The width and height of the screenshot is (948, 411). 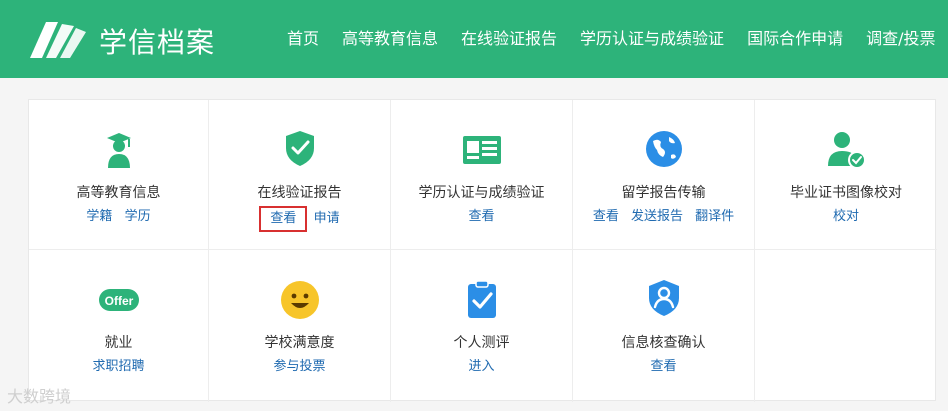 I want to click on service-title: 毕业证书图像校对, so click(x=846, y=193).